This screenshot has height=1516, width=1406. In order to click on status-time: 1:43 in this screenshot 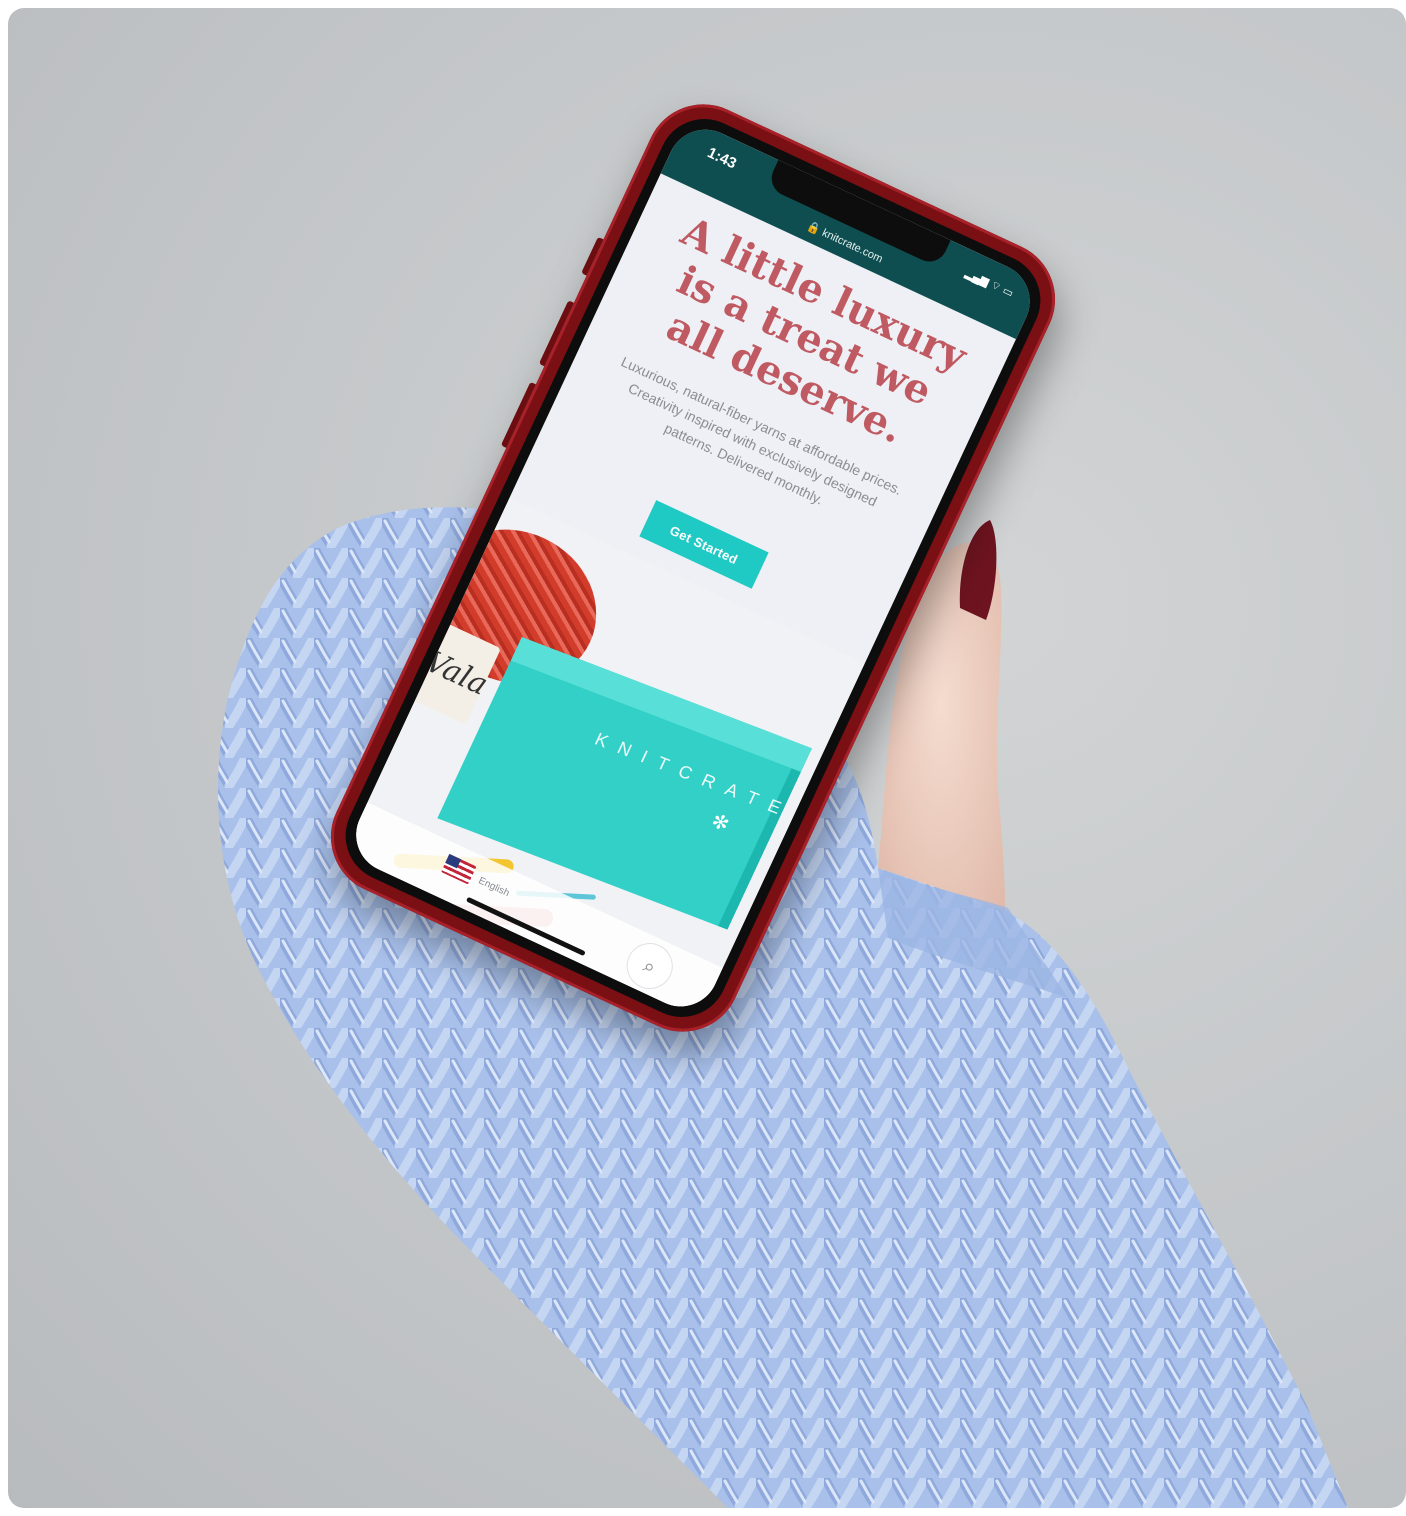, I will do `click(722, 158)`.